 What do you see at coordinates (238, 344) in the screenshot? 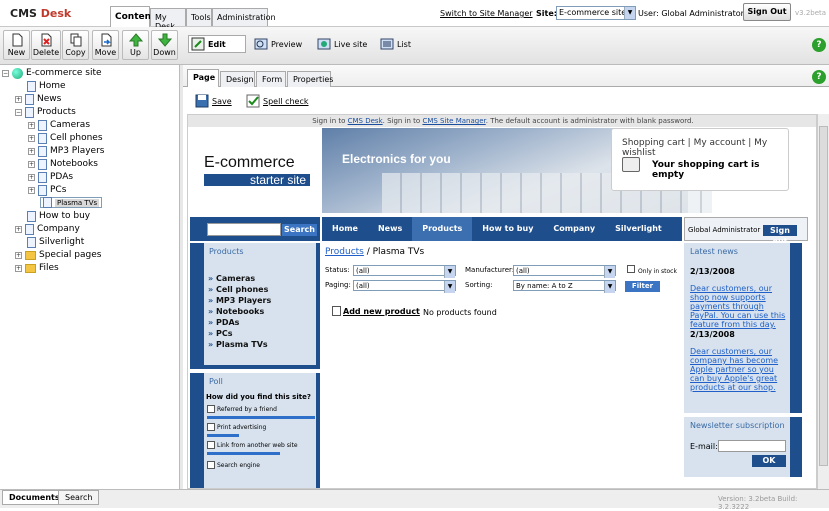
I see `category-link: » Plasma TVs` at bounding box center [238, 344].